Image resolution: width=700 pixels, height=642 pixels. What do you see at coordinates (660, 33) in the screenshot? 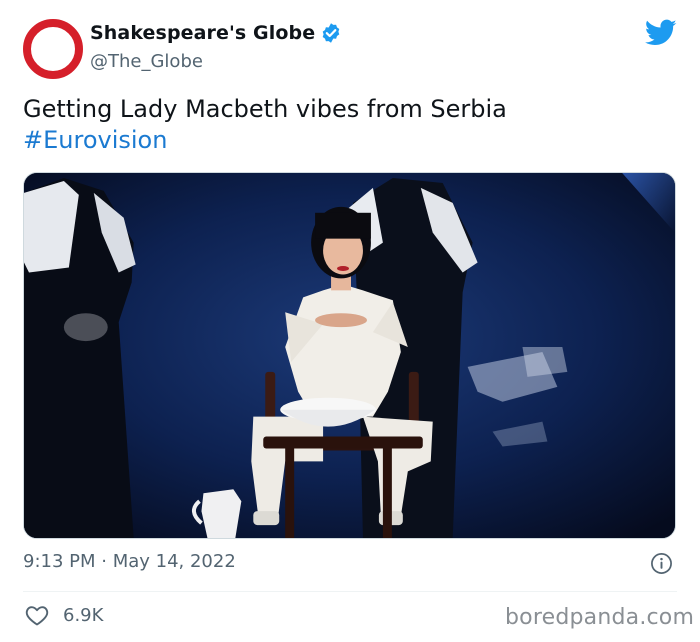
I see `twitter-bird-icon` at bounding box center [660, 33].